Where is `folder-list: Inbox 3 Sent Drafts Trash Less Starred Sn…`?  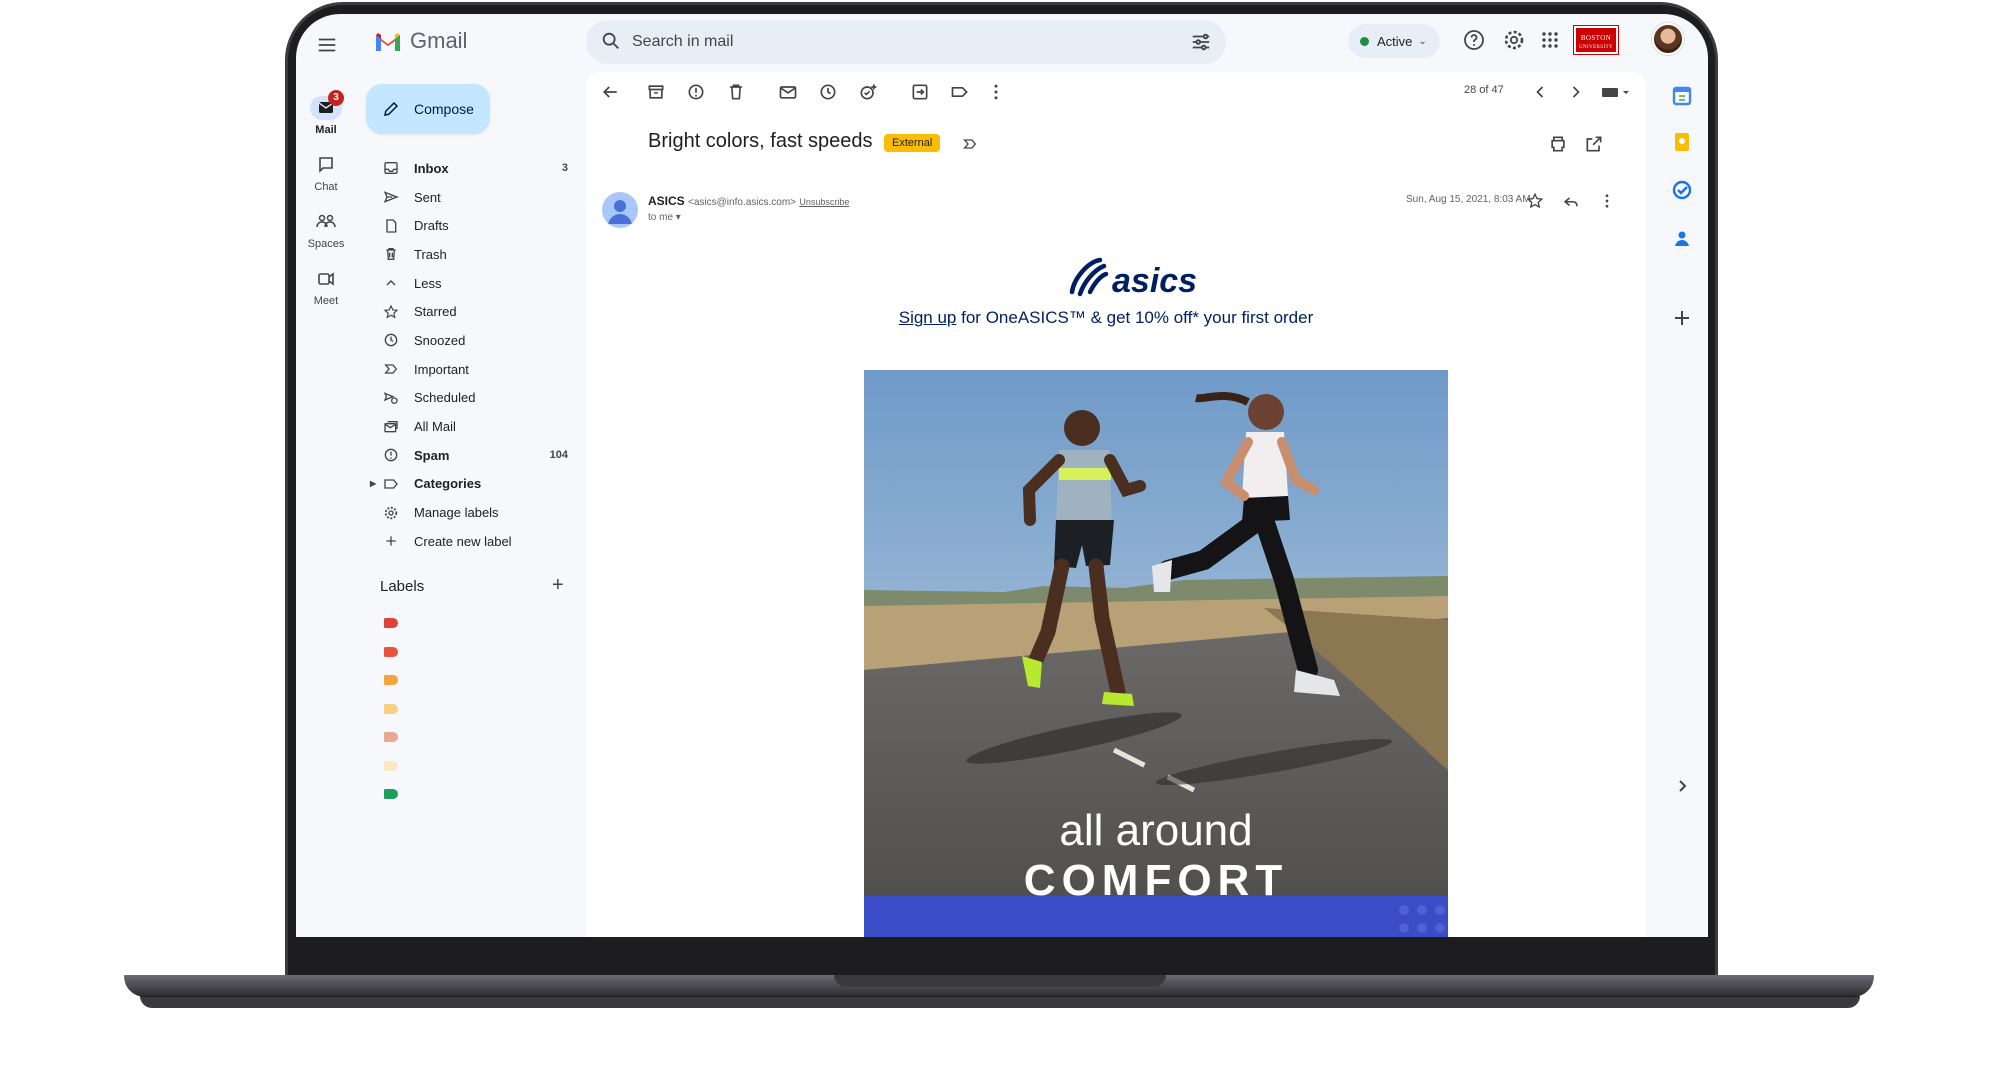
folder-list: Inbox 3 Sent Drafts Trash Less Starred Sn… is located at coordinates (471, 355).